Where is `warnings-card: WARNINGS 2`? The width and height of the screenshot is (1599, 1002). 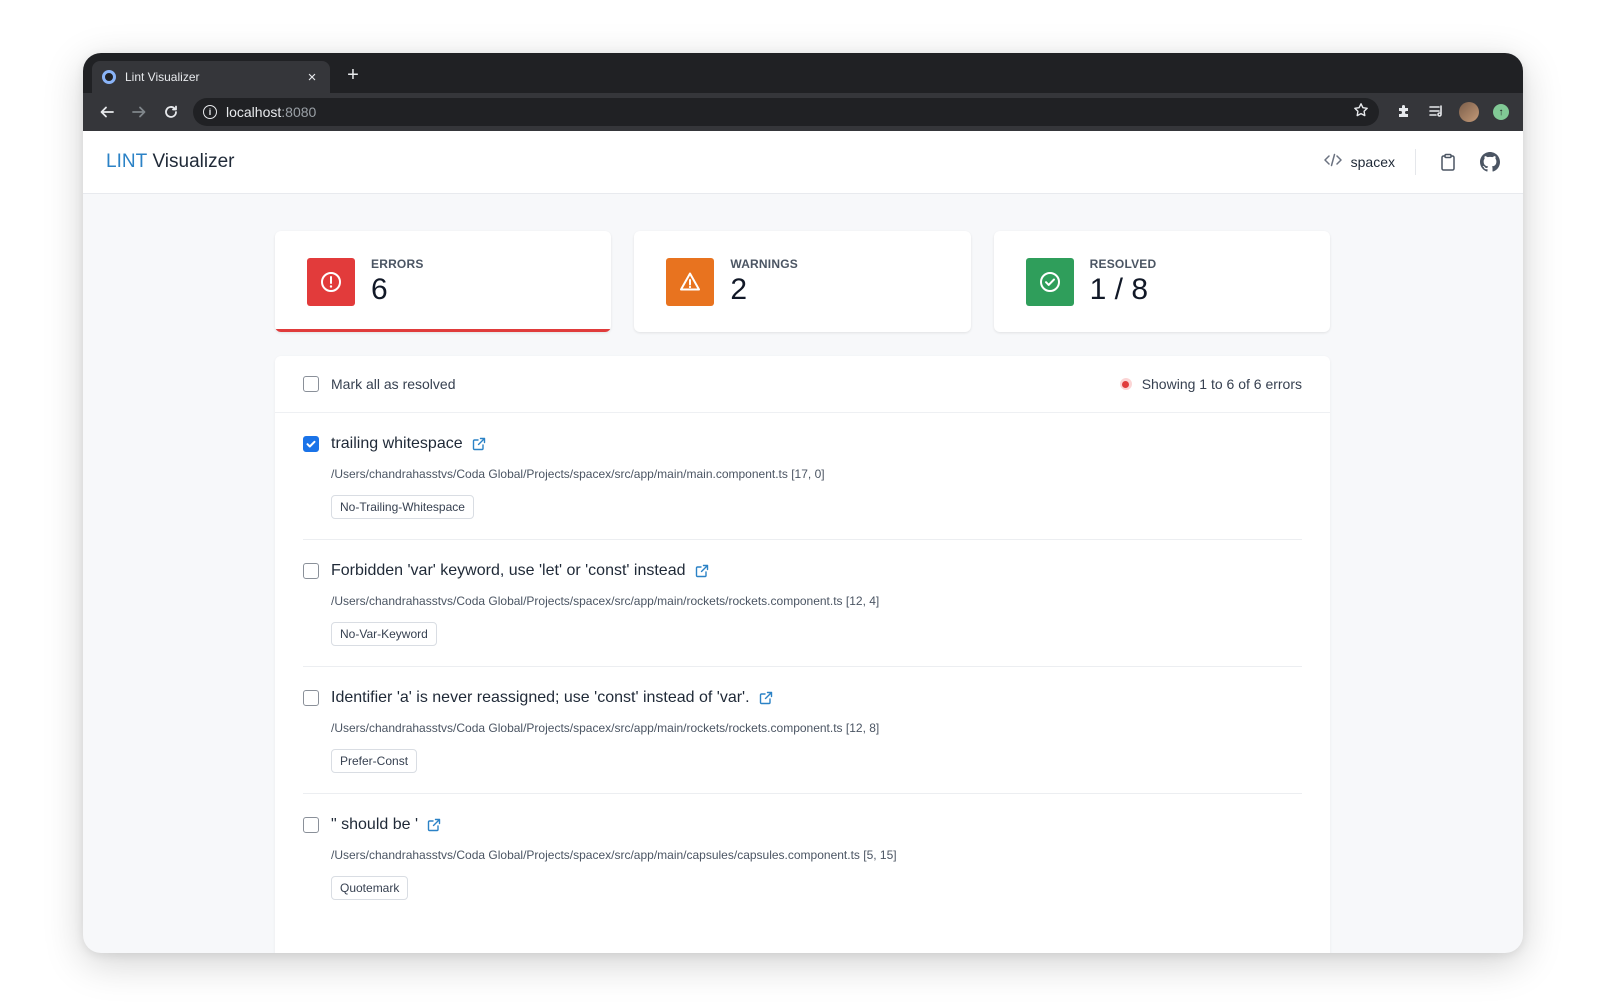 warnings-card: WARNINGS 2 is located at coordinates (802, 281).